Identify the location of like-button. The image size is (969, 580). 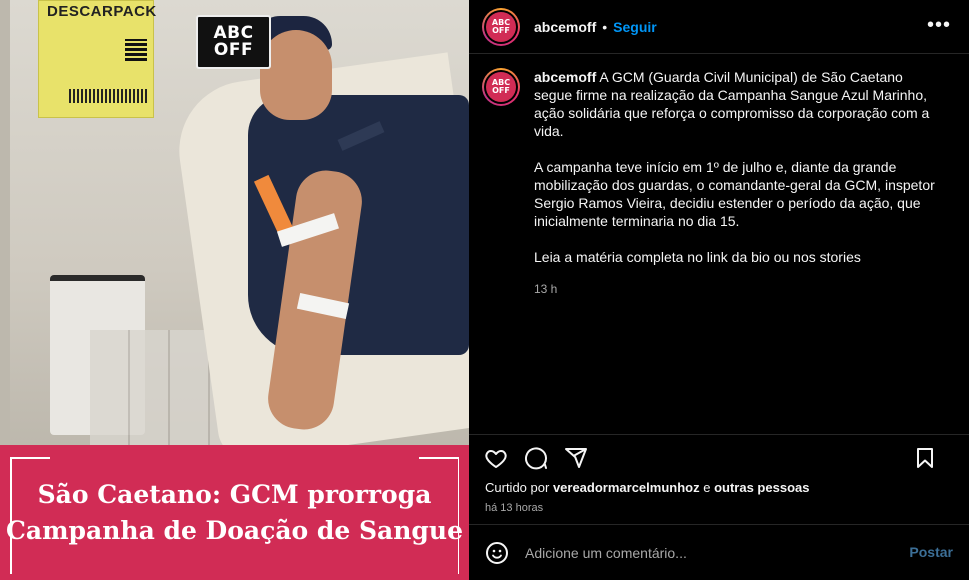
(496, 458).